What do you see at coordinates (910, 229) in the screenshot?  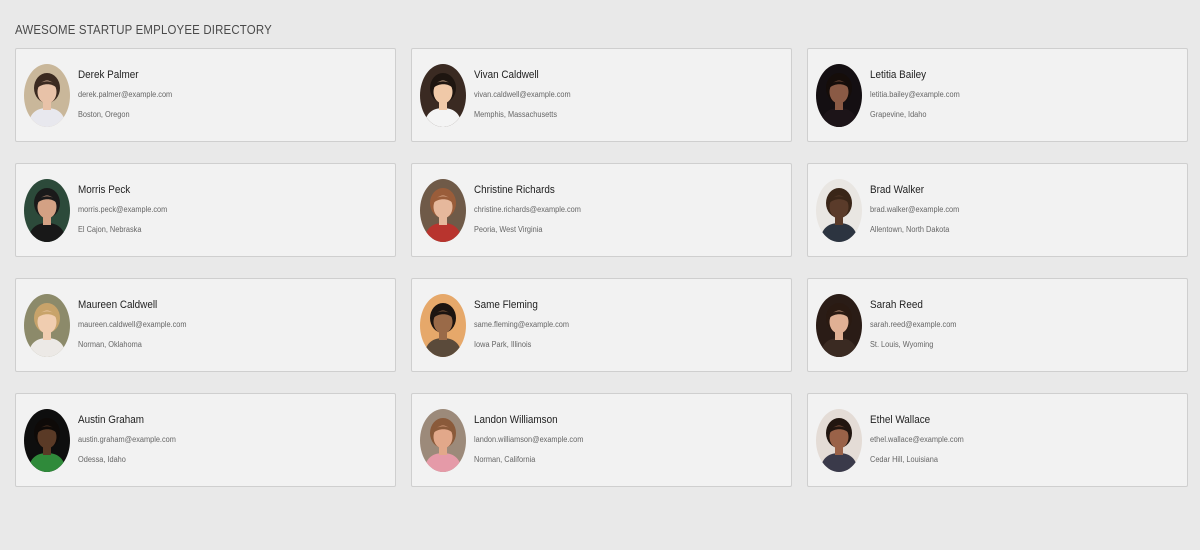 I see `employee-location: Allentown, North Dakota` at bounding box center [910, 229].